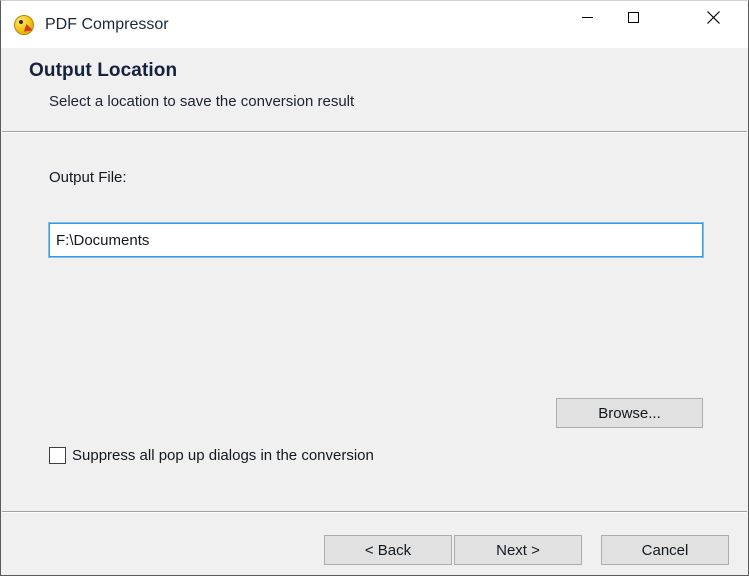  What do you see at coordinates (103, 70) in the screenshot?
I see `page-title: Output Location` at bounding box center [103, 70].